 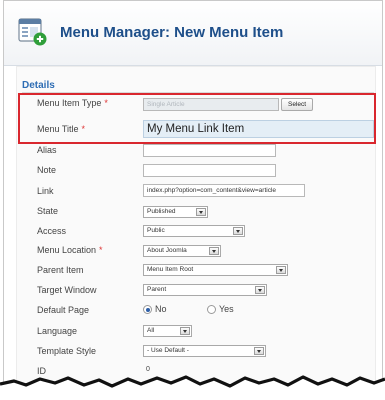 What do you see at coordinates (192, 387) in the screenshot?
I see `torn-edge` at bounding box center [192, 387].